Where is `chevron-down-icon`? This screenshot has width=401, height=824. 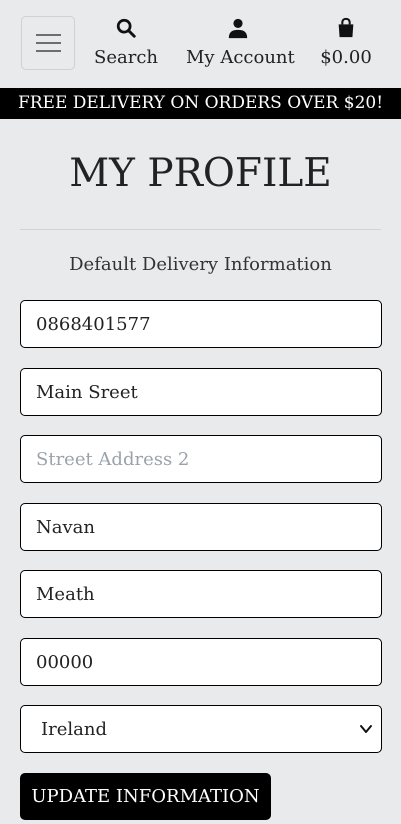 chevron-down-icon is located at coordinates (366, 729).